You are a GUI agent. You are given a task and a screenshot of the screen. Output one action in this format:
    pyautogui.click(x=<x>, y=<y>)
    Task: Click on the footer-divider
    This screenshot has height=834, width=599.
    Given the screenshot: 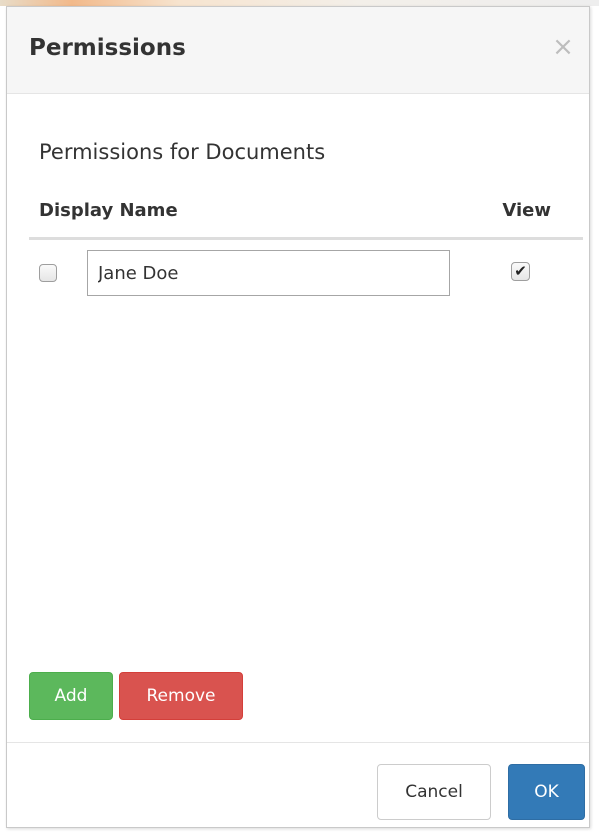 What is the action you would take?
    pyautogui.click(x=298, y=742)
    